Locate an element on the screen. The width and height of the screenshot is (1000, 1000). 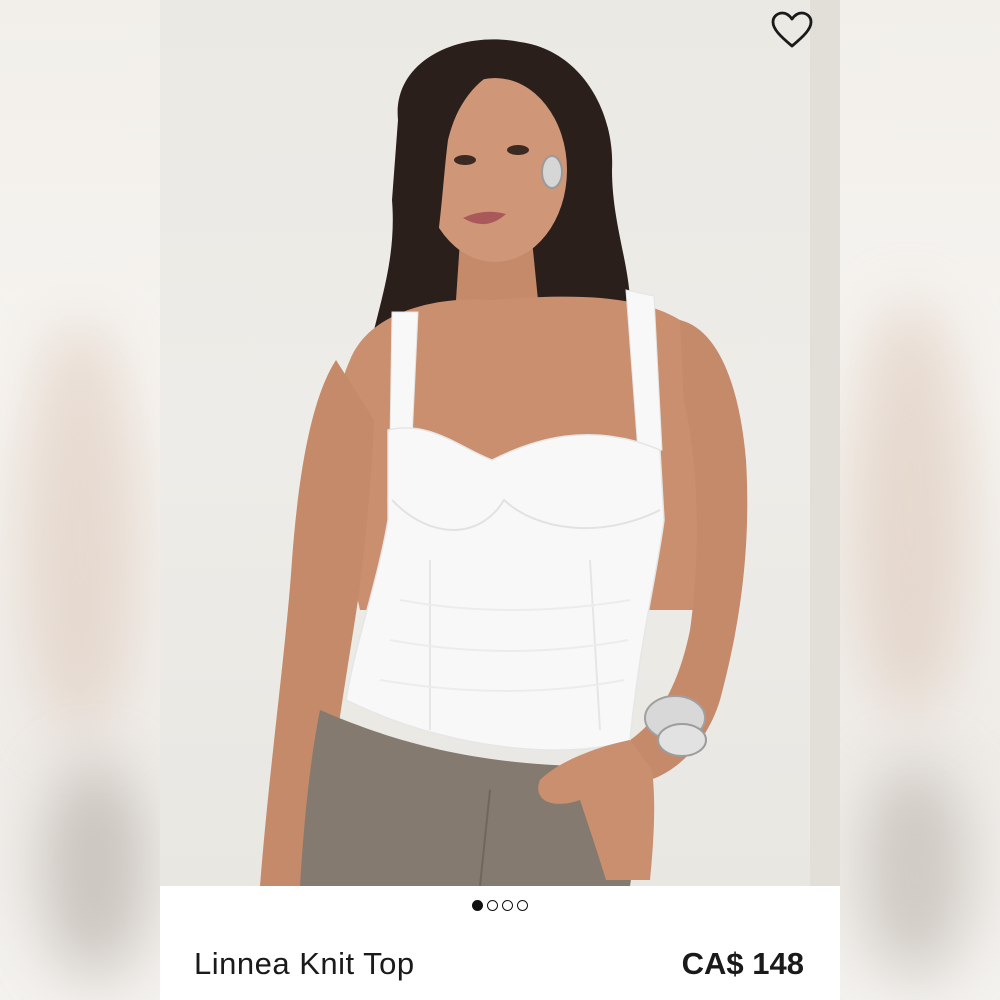
gallery-pagination is located at coordinates (500, 905).